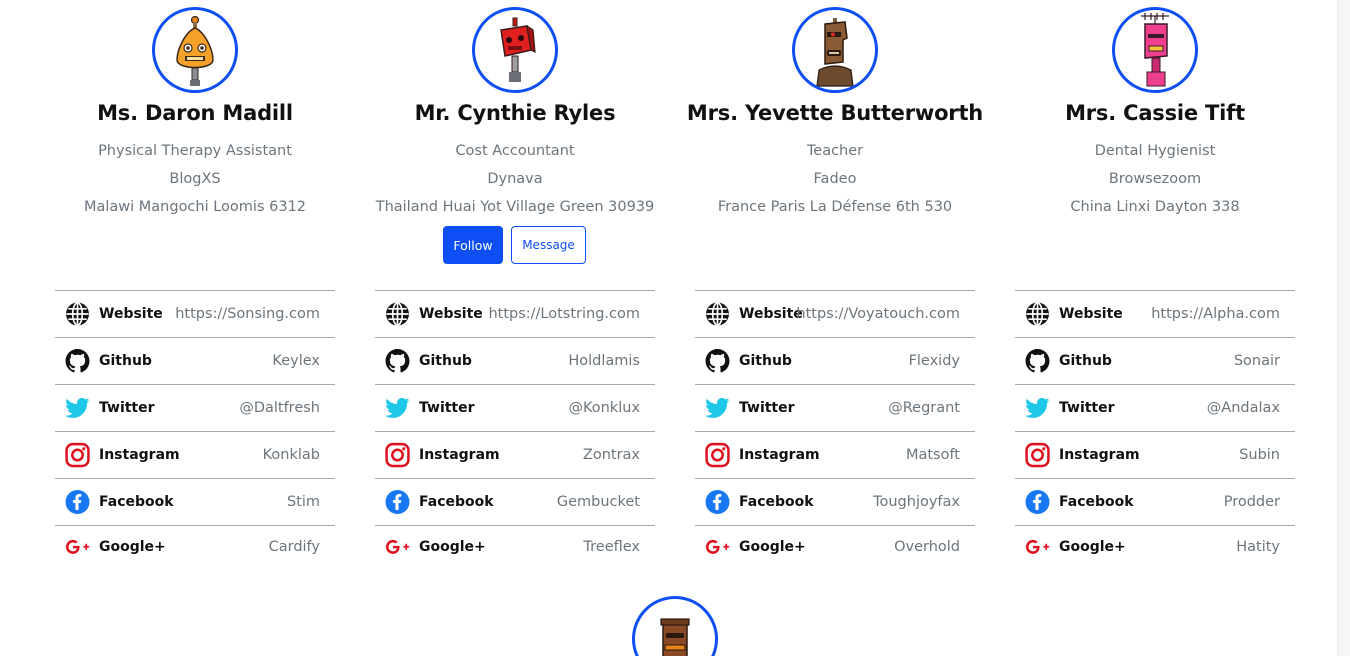 The height and width of the screenshot is (656, 1350). I want to click on social-row-twitter: Twitter @Regrant, so click(835, 408).